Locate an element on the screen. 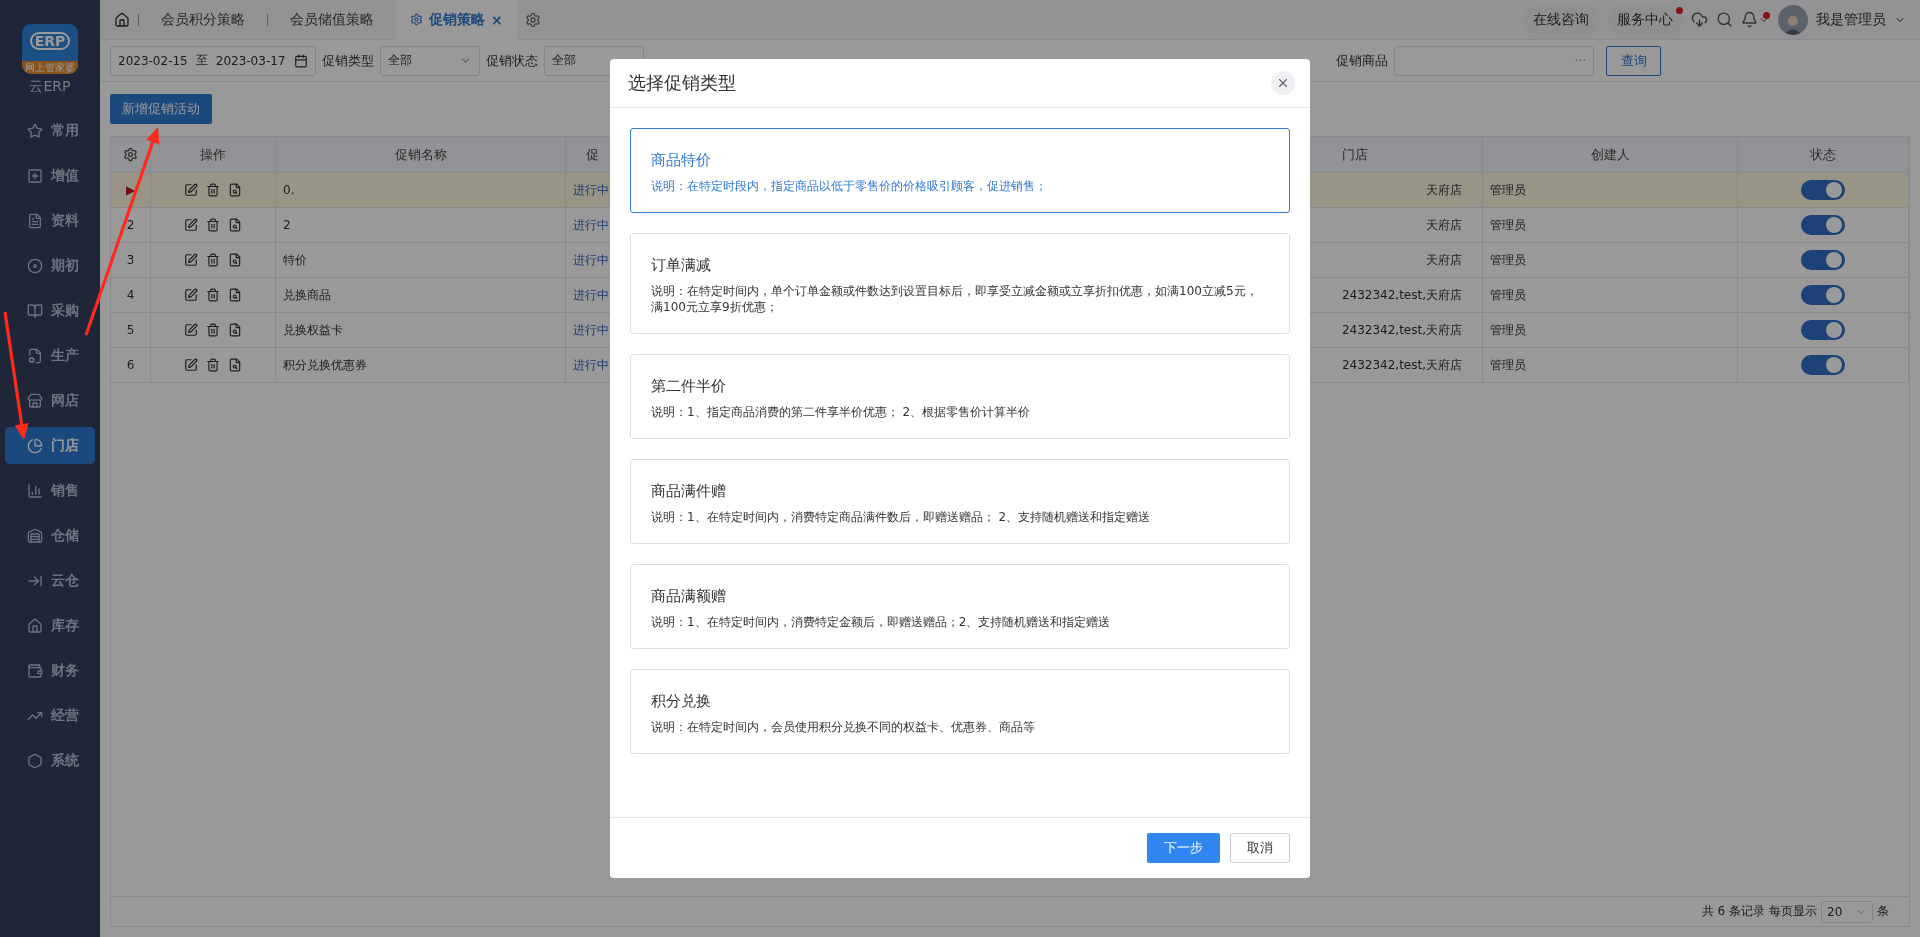 Image resolution: width=1920 pixels, height=937 pixels. column-header: 创建人 is located at coordinates (1610, 154).